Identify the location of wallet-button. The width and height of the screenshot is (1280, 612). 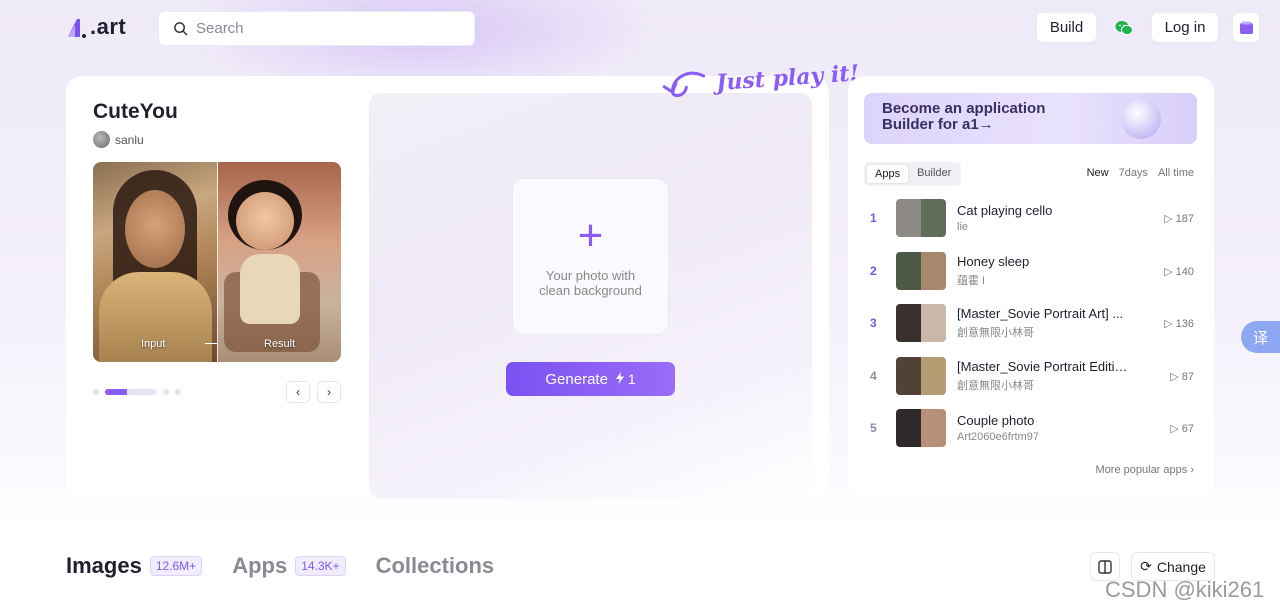
(1246, 27).